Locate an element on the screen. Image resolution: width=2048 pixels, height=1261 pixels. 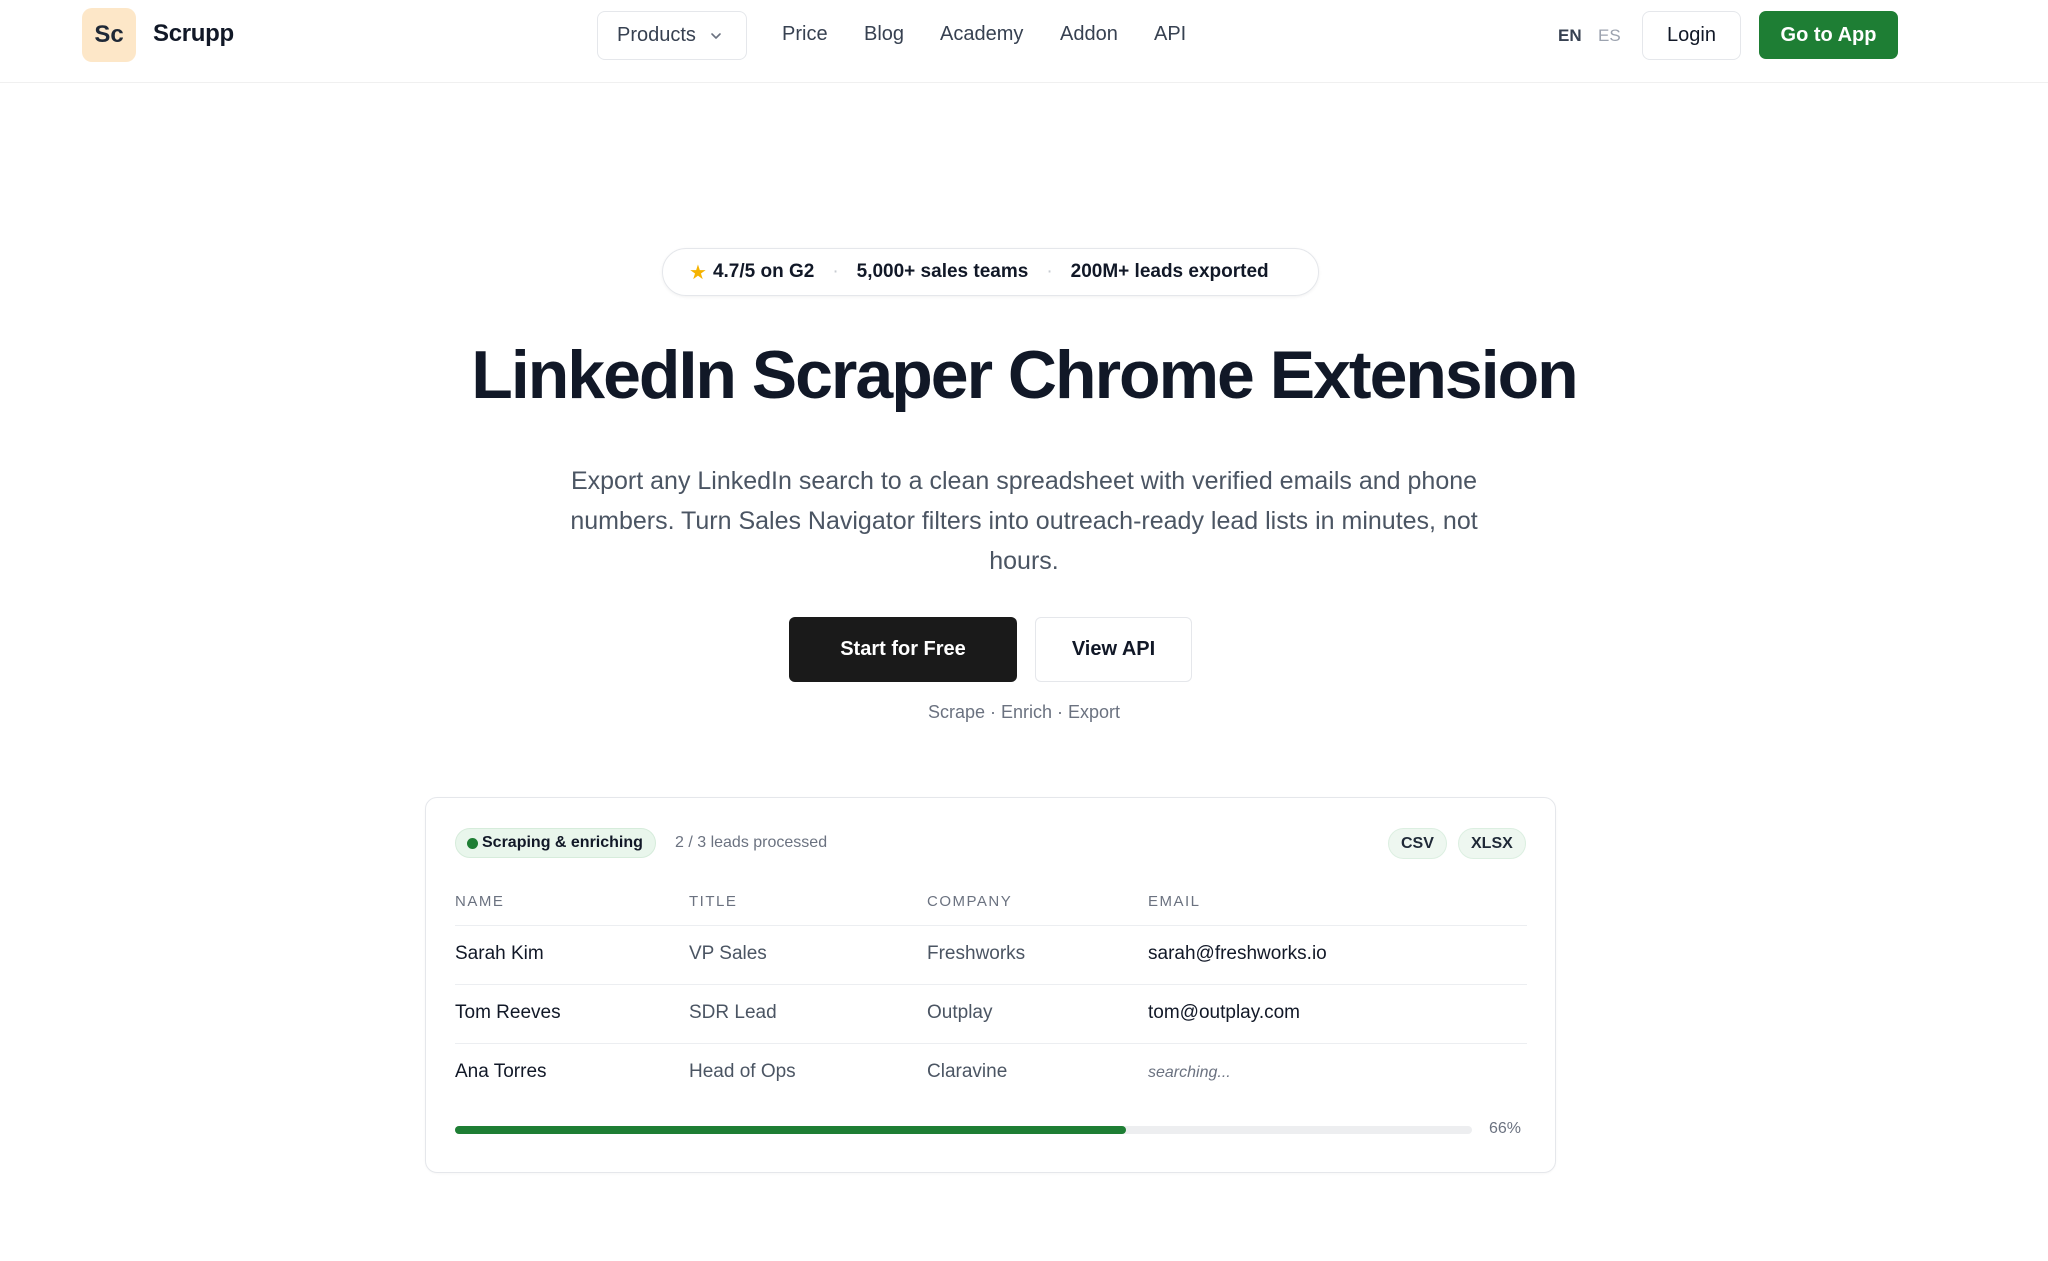
column-header-name: NAME is located at coordinates (480, 901).